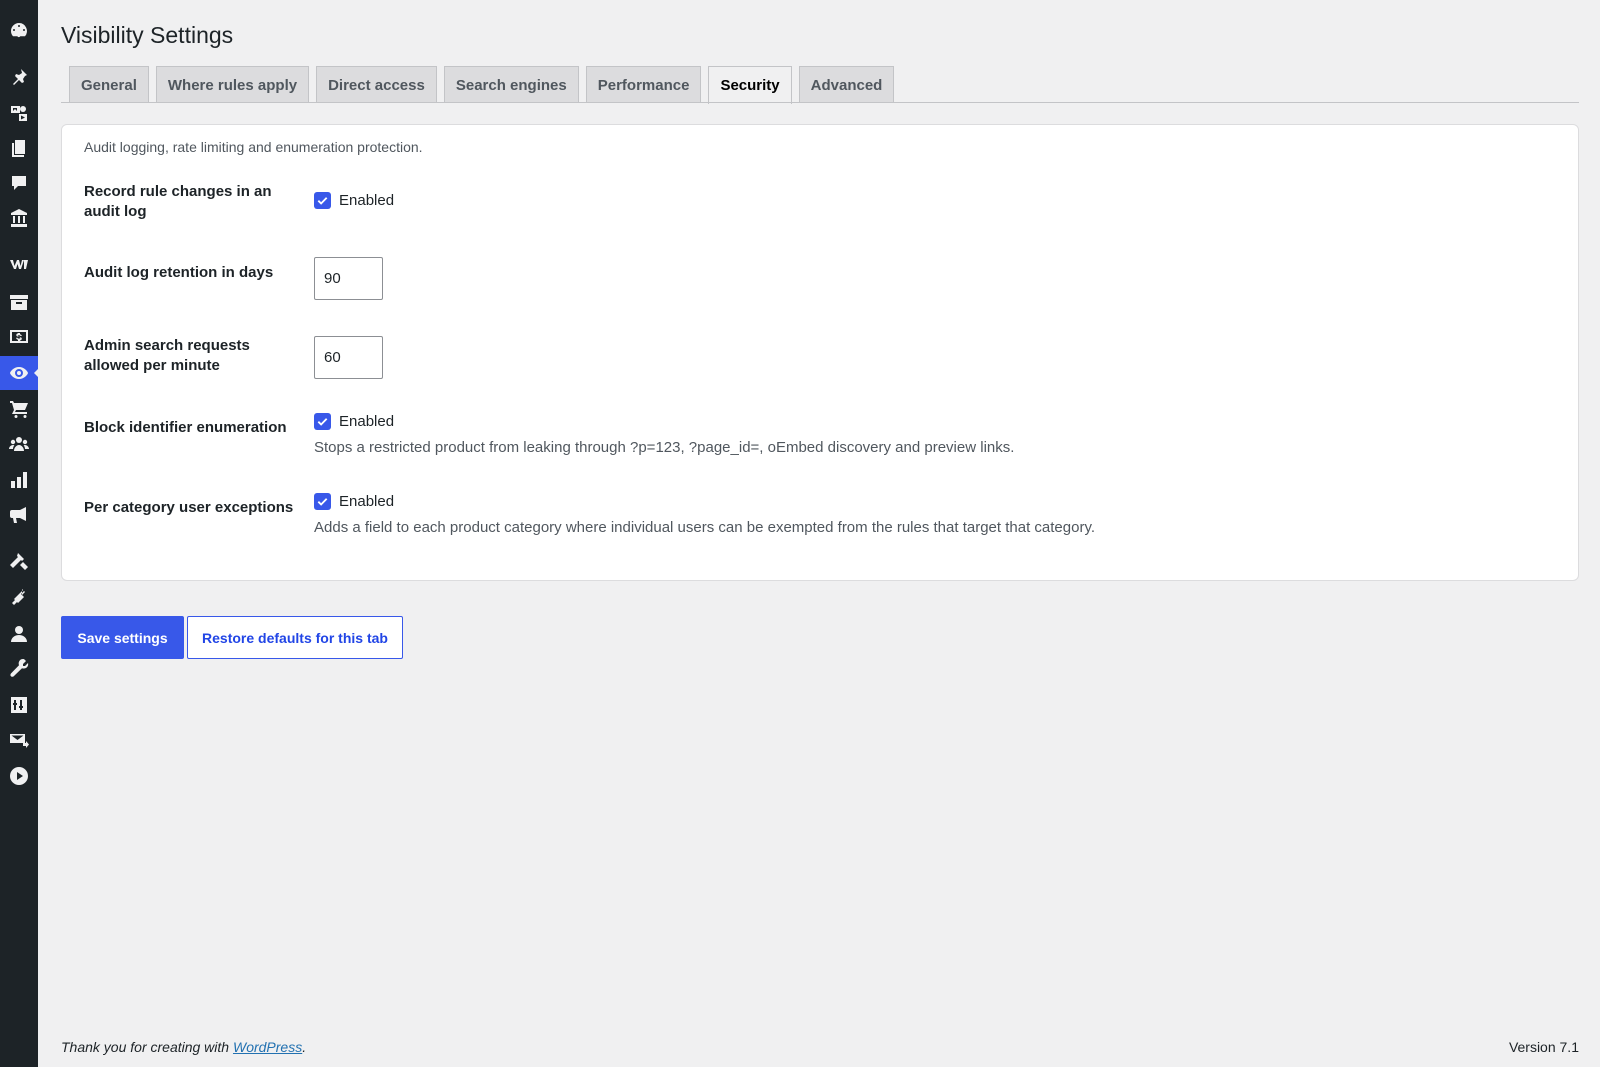 This screenshot has width=1600, height=1067. What do you see at coordinates (267, 1047) in the screenshot?
I see `wordpress-link: WordPress` at bounding box center [267, 1047].